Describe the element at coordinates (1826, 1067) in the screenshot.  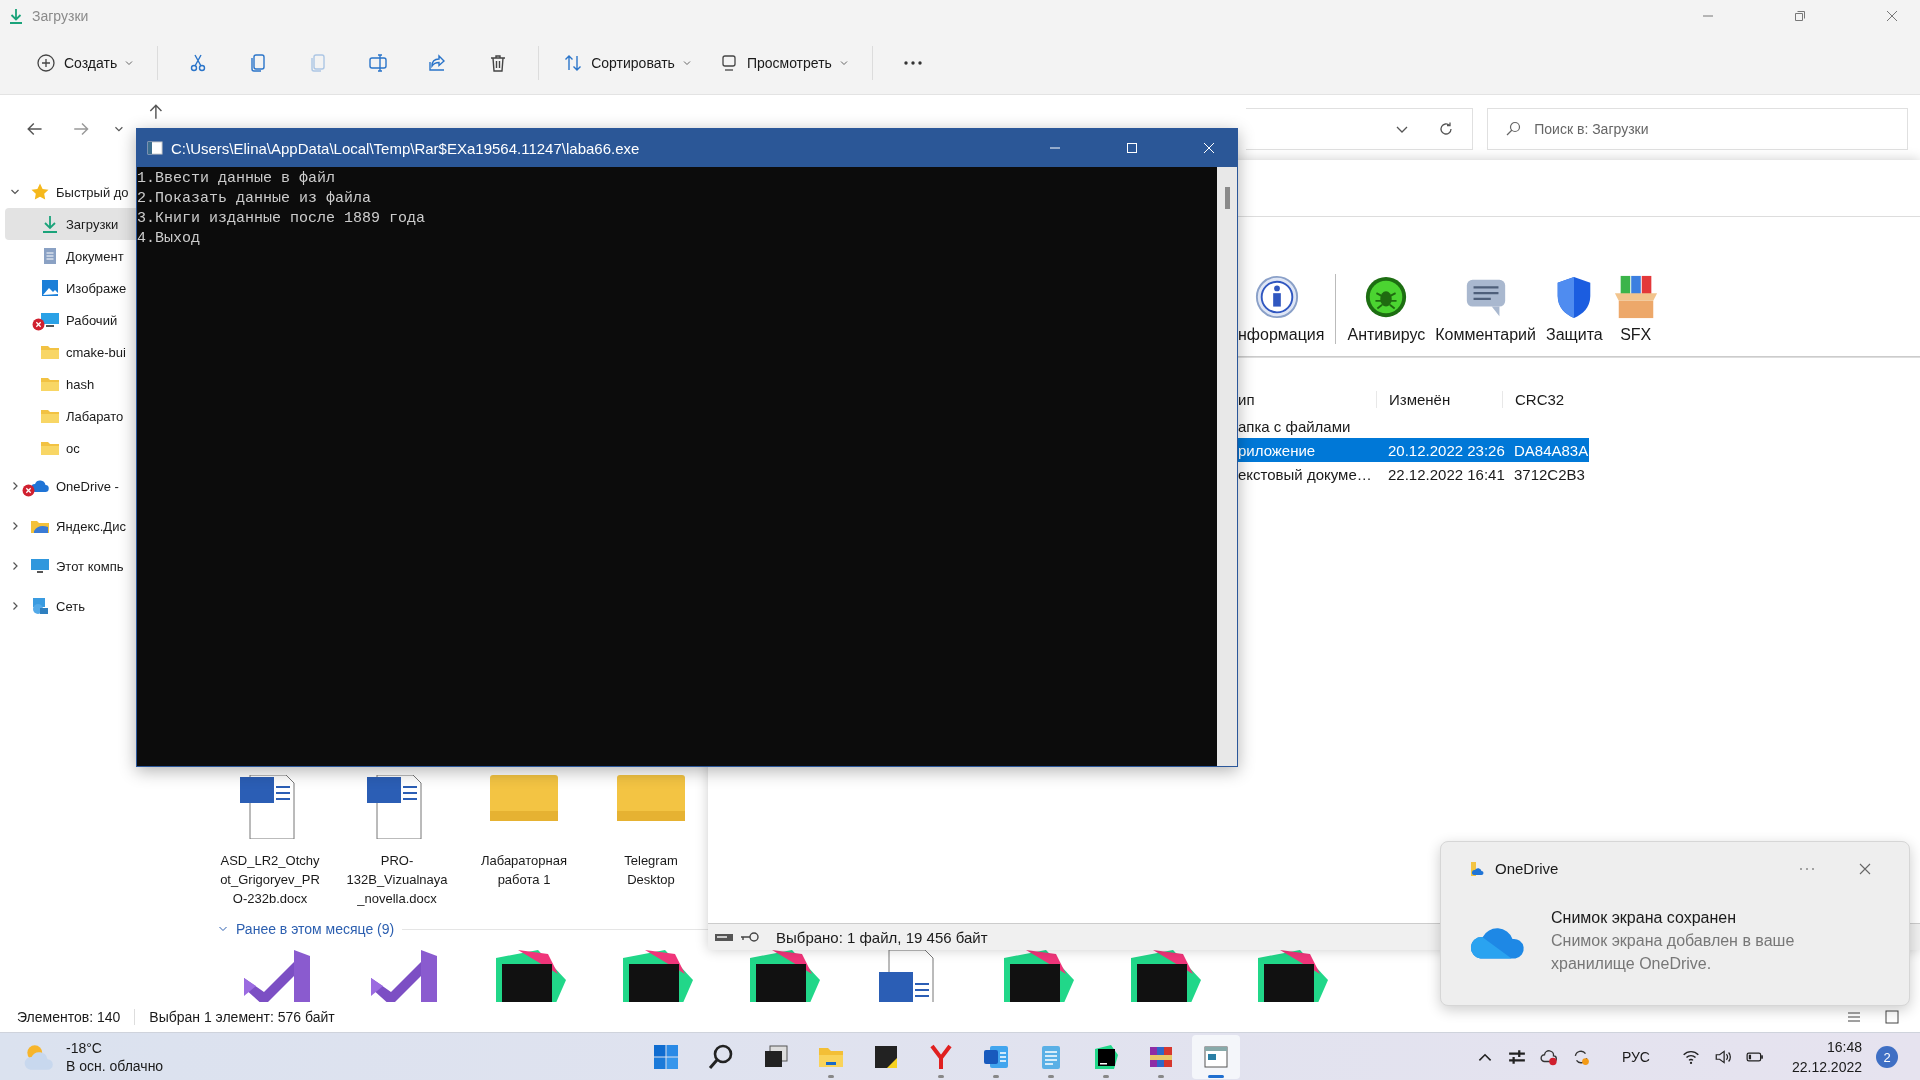
I see `clock-date: 22.12.2022` at that location.